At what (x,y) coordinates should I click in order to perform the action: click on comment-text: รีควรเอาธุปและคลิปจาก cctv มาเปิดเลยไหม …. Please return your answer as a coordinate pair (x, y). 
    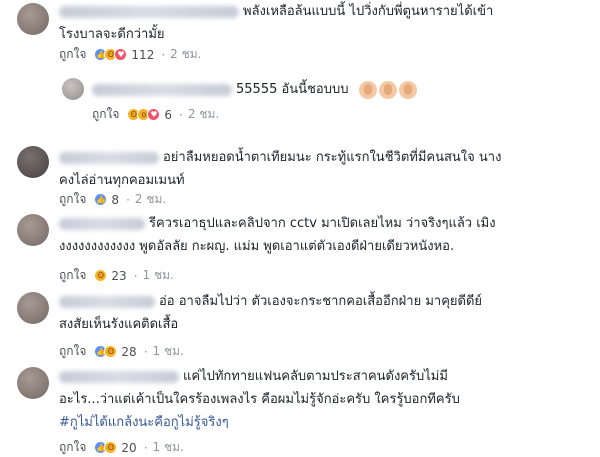
    Looking at the image, I should click on (277, 235).